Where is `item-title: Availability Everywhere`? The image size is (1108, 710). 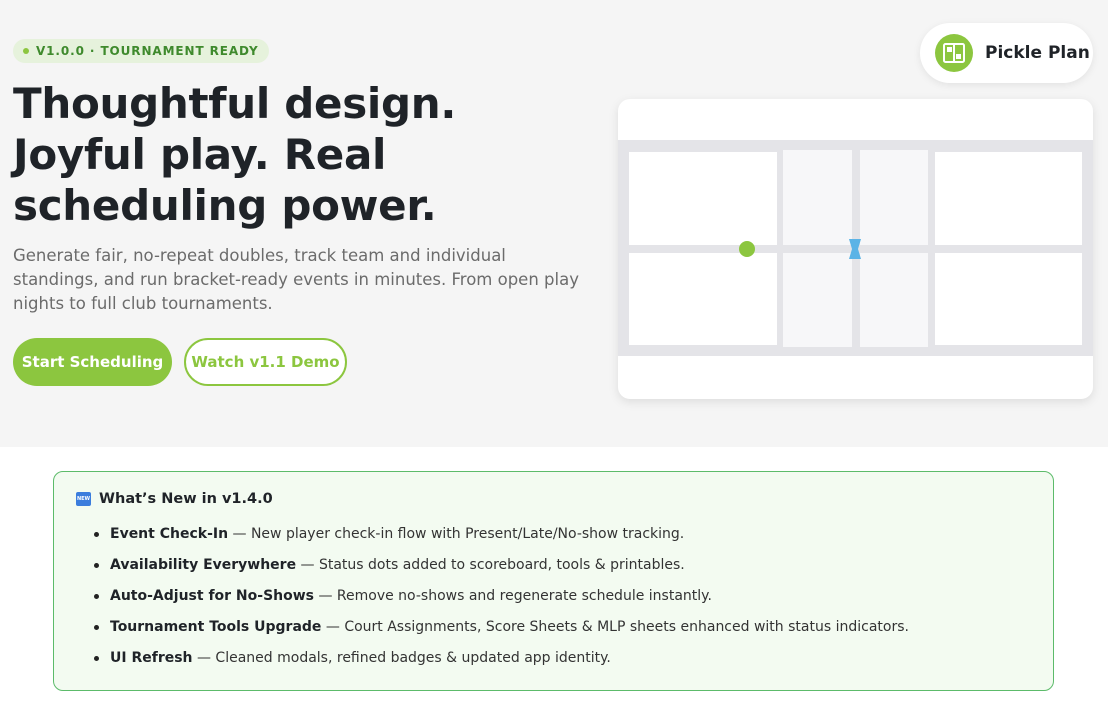 item-title: Availability Everywhere is located at coordinates (203, 565).